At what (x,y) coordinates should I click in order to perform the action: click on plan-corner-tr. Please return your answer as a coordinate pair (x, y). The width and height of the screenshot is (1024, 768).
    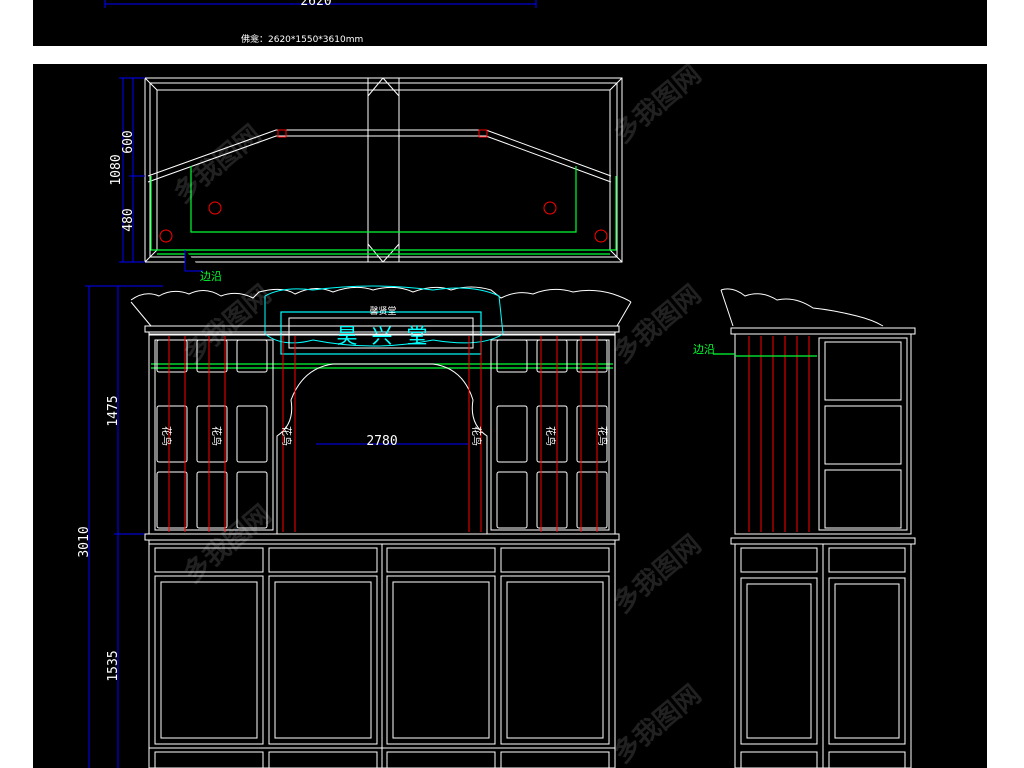
    Looking at the image, I should click on (616, 84).